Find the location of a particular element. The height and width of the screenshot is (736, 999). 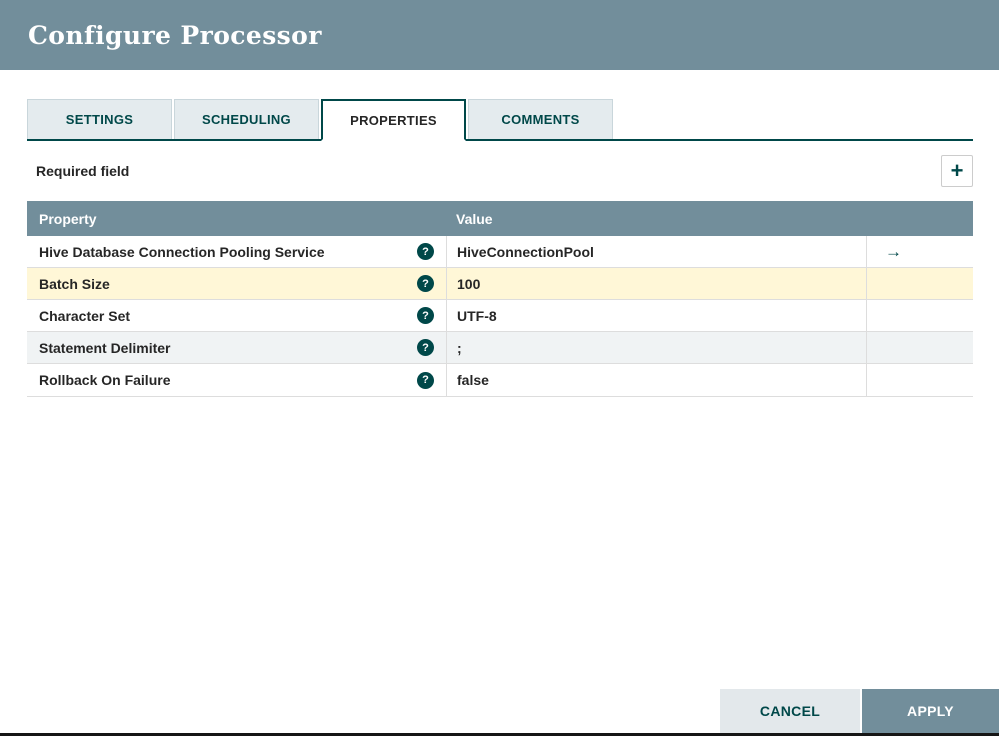

value-cell: UTF-8 is located at coordinates (656, 315).